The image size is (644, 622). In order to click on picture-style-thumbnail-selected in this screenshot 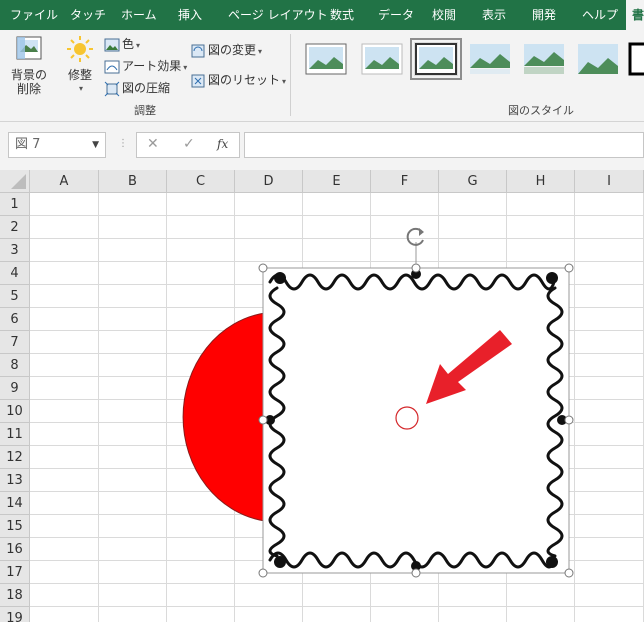, I will do `click(436, 59)`.